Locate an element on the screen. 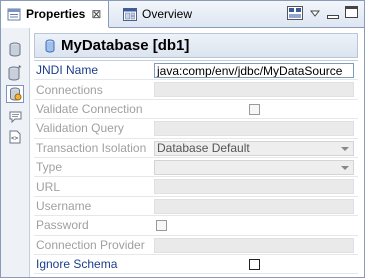 This screenshot has height=278, width=365. property-row: Password is located at coordinates (196, 226).